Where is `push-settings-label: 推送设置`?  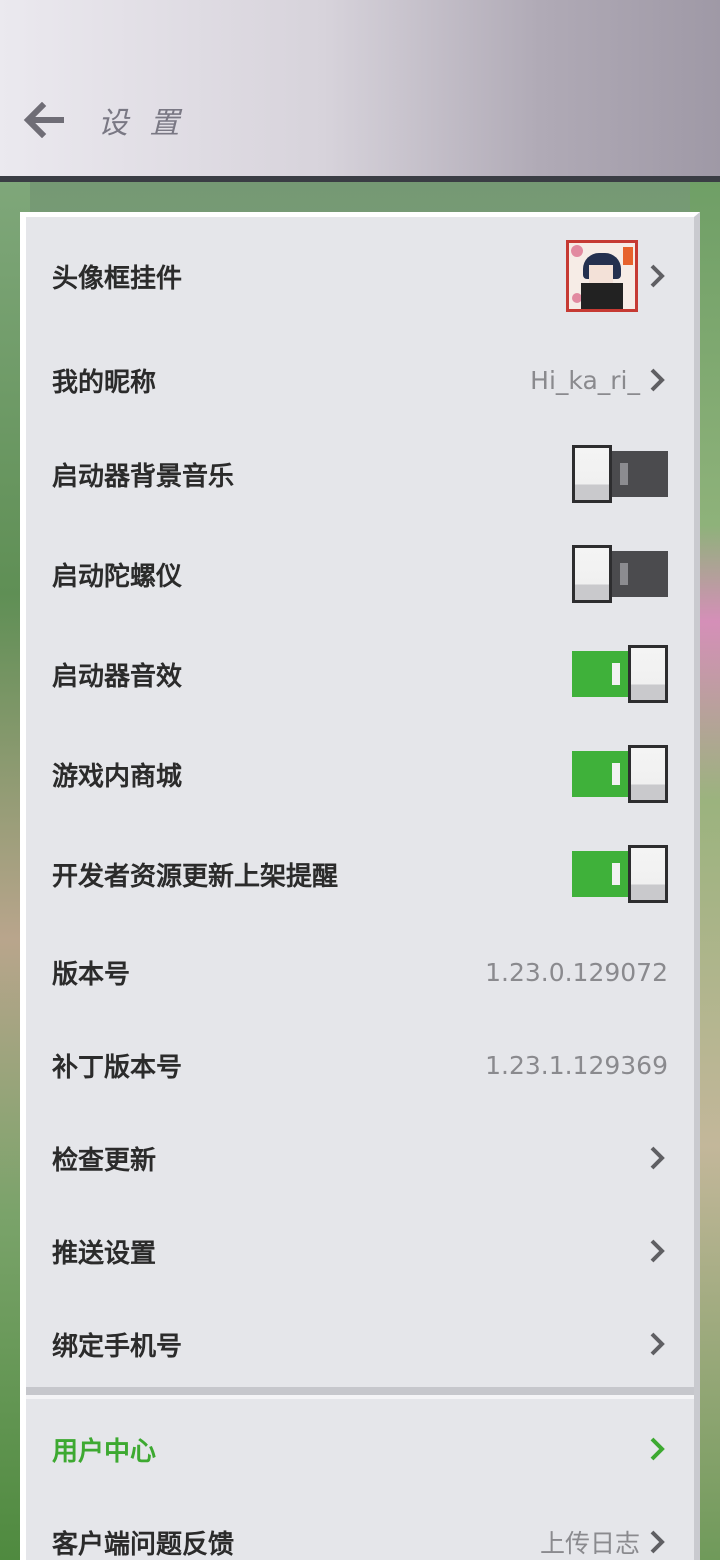
push-settings-label: 推送设置 is located at coordinates (104, 1253).